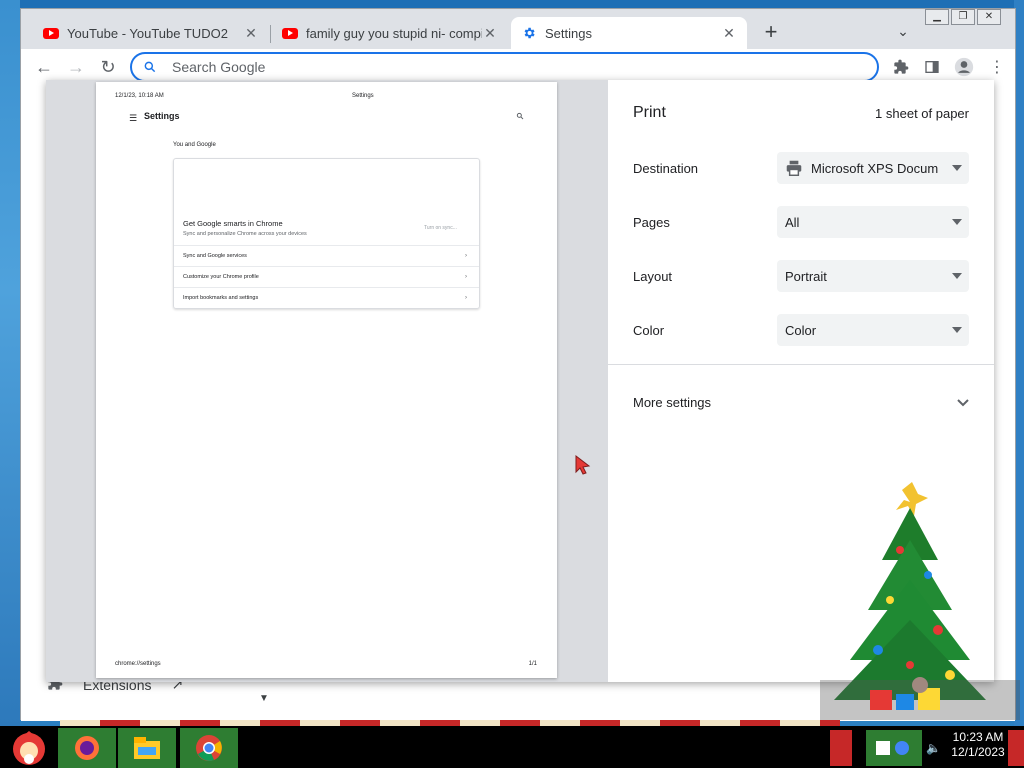  What do you see at coordinates (894, 748) in the screenshot?
I see `tray-icons` at bounding box center [894, 748].